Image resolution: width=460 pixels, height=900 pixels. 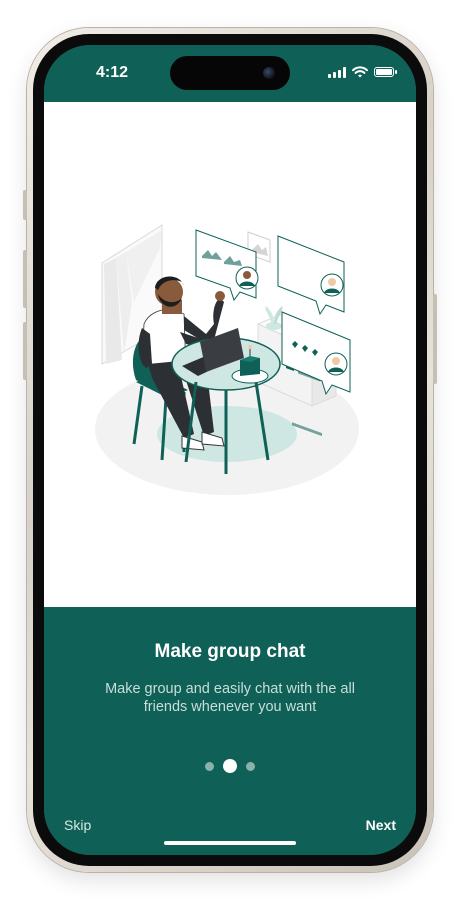 I want to click on side-button-volume-down, so click(x=25, y=351).